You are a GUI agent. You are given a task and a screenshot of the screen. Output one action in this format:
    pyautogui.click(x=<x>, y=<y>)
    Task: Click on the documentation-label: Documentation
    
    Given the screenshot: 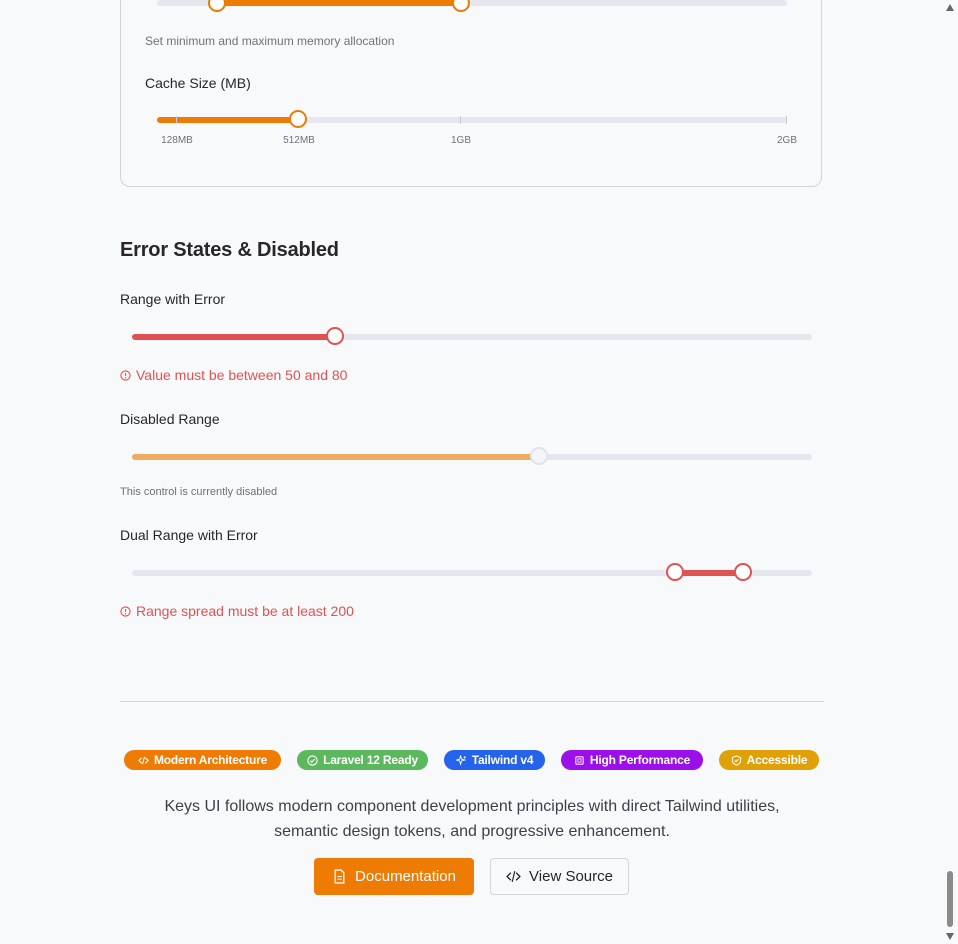 What is the action you would take?
    pyautogui.click(x=405, y=876)
    